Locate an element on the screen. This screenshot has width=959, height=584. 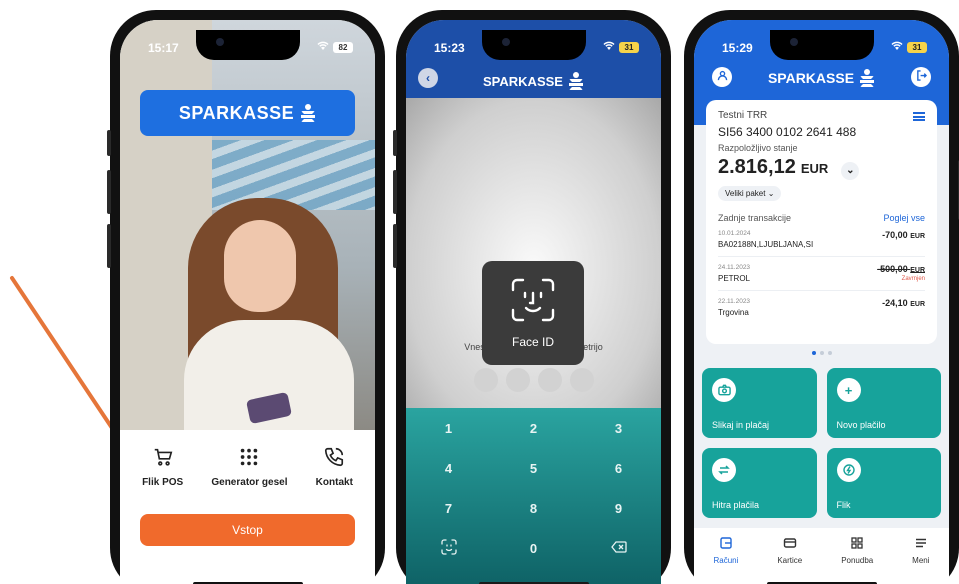
face-id-overlay: Face ID is located at coordinates (533, 313).